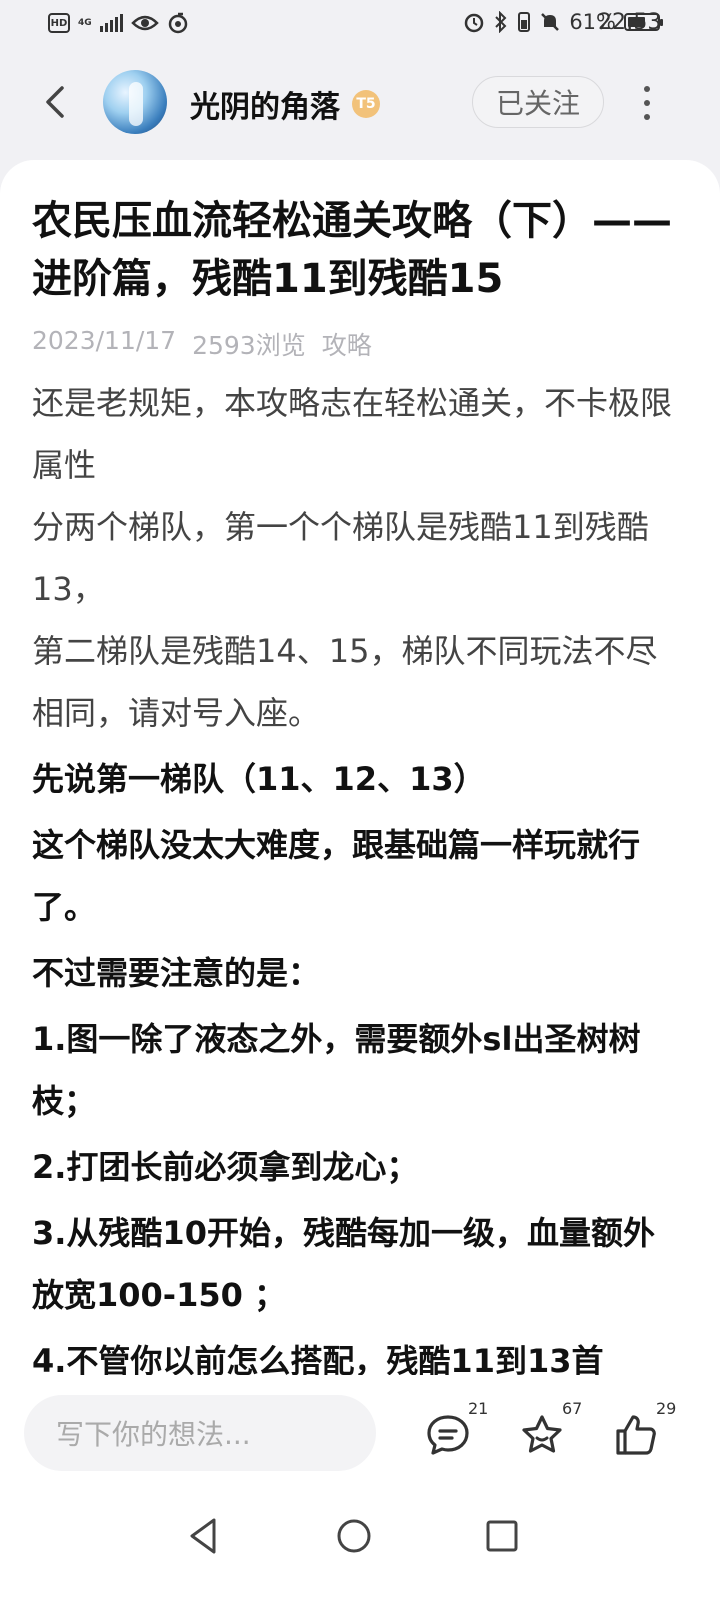  I want to click on back-button, so click(56, 102).